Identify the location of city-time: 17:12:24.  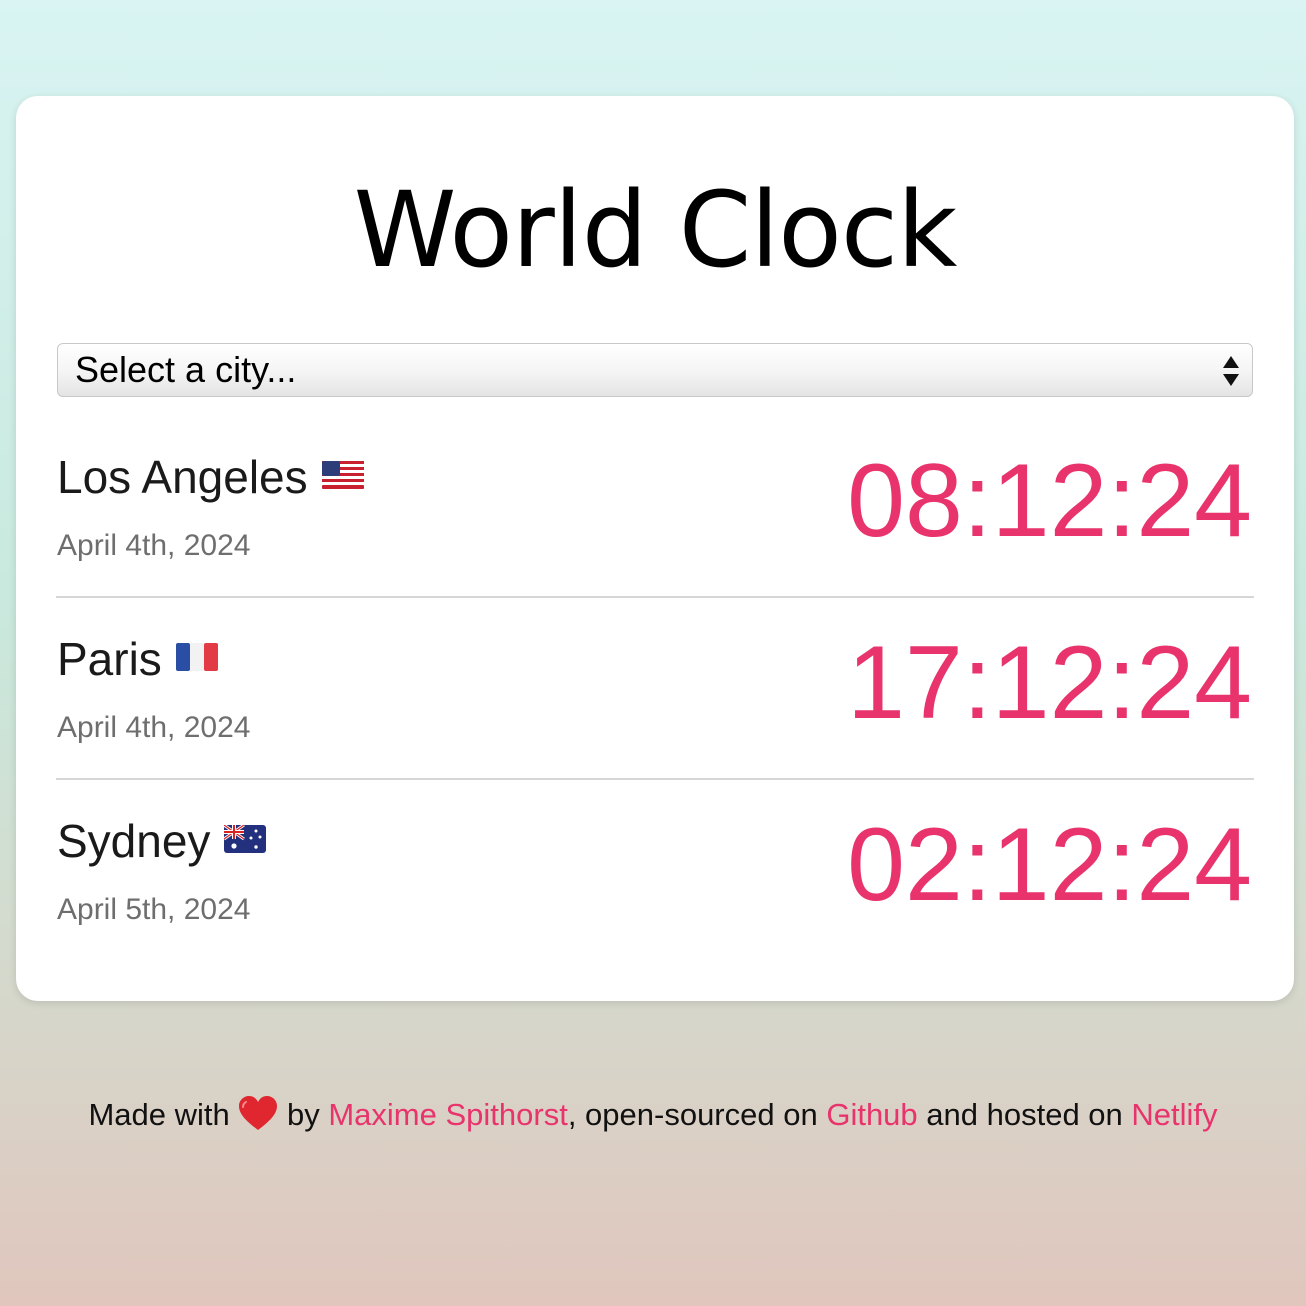
(1049, 683).